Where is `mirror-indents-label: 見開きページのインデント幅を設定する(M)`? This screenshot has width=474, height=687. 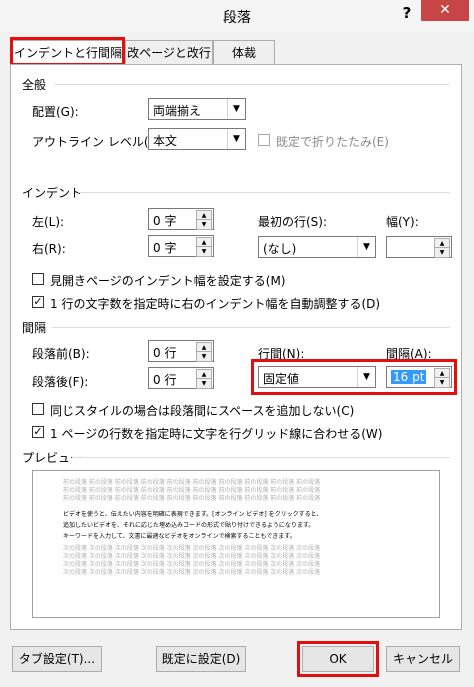
mirror-indents-label: 見開きページのインデント幅を設定する(M) is located at coordinates (168, 281).